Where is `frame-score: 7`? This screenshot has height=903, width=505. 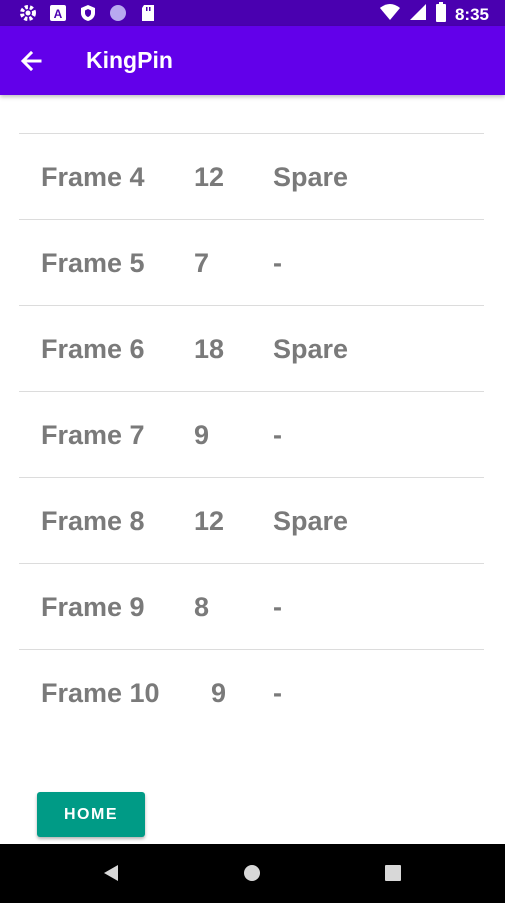
frame-score: 7 is located at coordinates (202, 263).